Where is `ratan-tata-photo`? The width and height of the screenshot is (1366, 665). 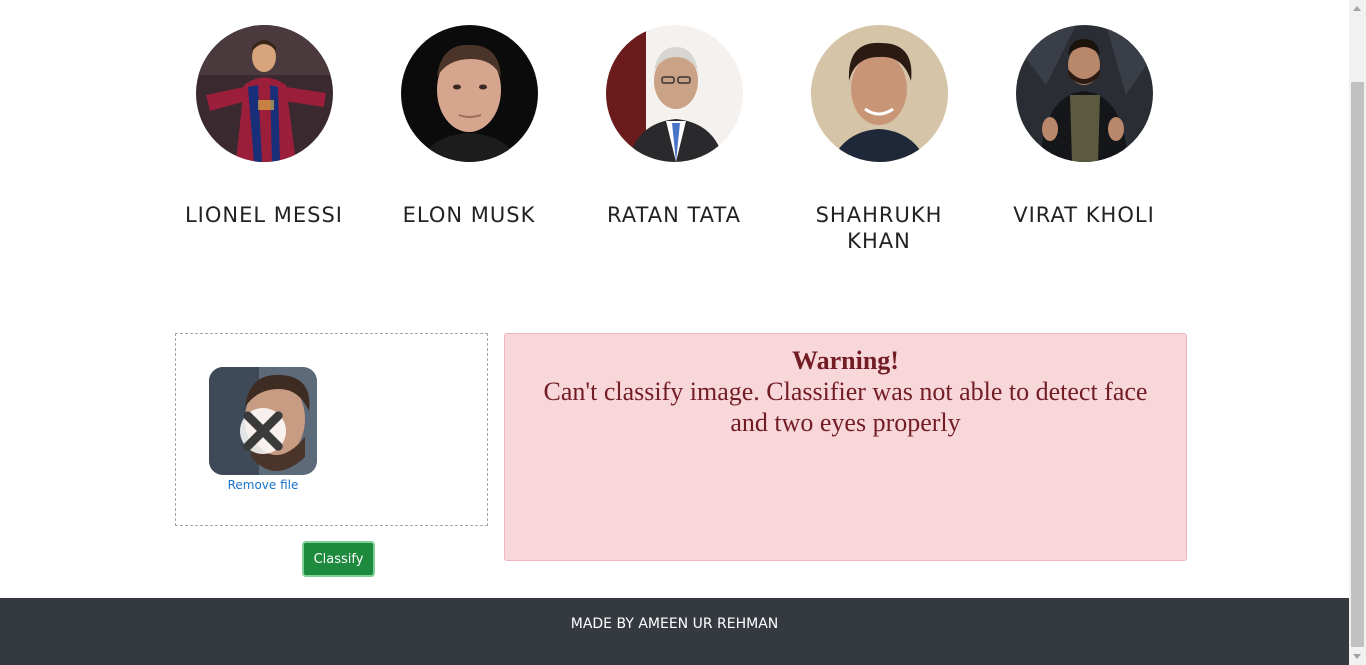
ratan-tata-photo is located at coordinates (674, 93).